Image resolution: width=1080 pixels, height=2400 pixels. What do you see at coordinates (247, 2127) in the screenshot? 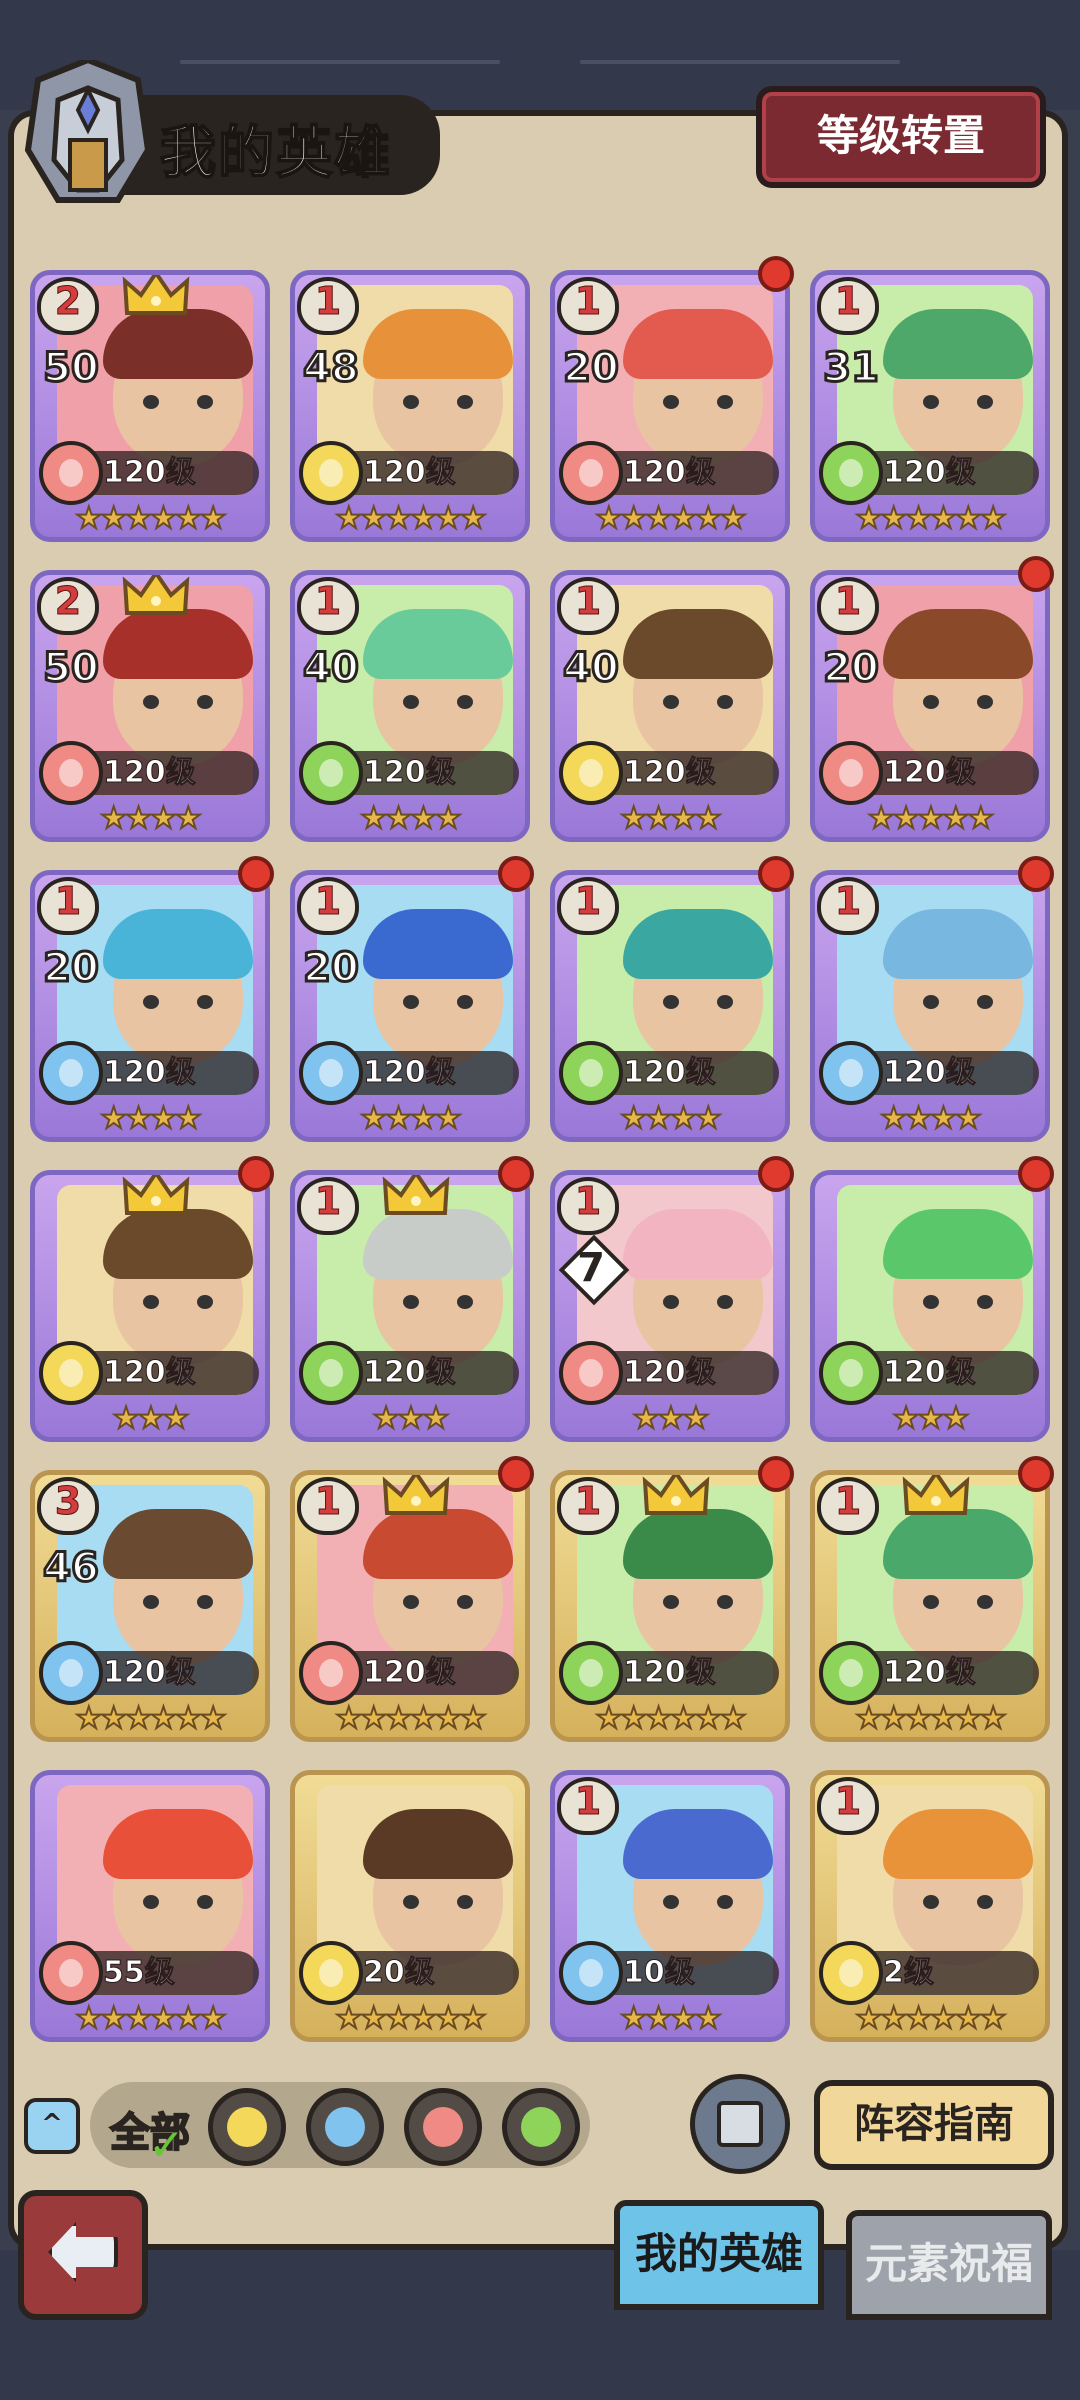
I see `filter-earth-icon` at bounding box center [247, 2127].